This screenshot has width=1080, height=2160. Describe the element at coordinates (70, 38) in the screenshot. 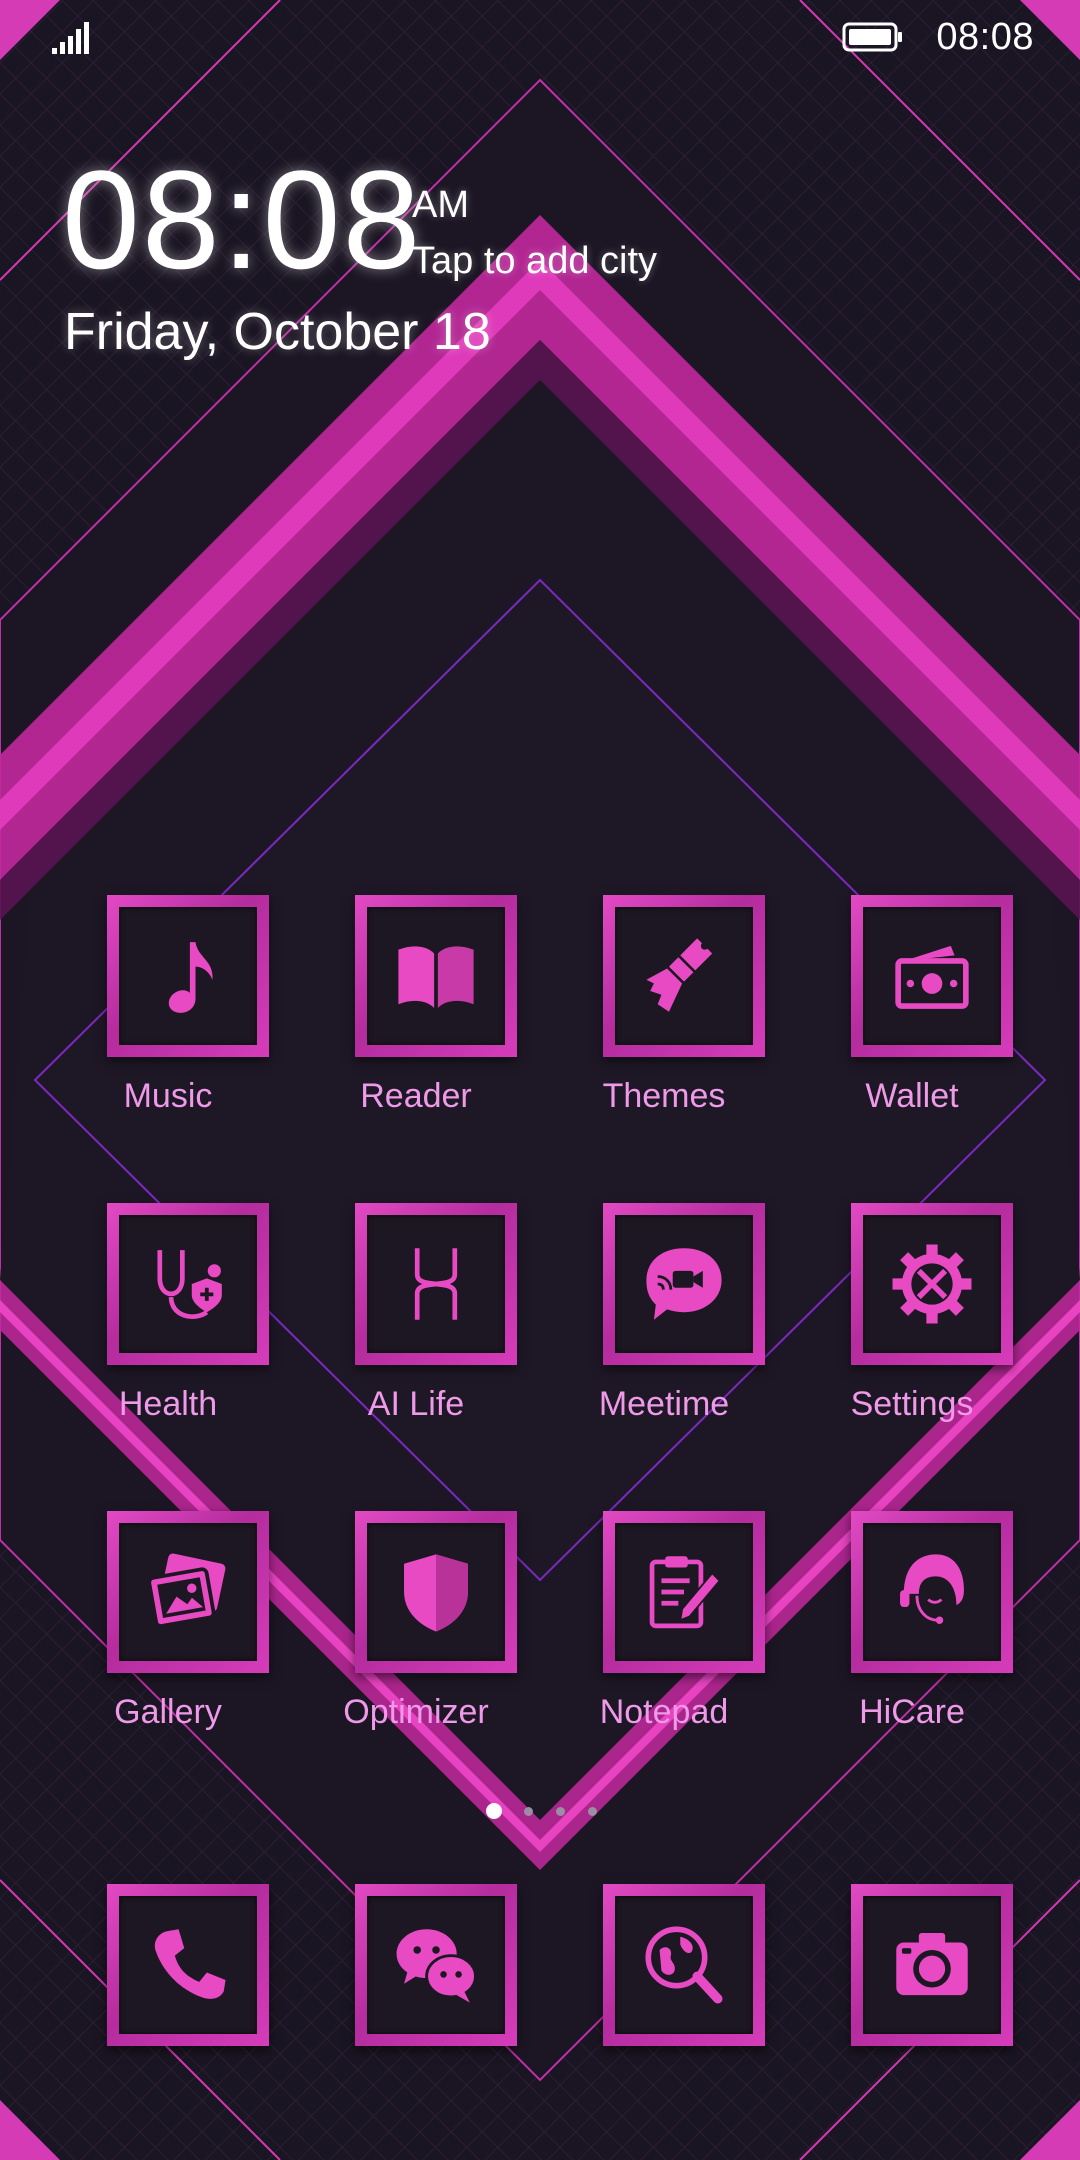

I see `signal-icon` at that location.